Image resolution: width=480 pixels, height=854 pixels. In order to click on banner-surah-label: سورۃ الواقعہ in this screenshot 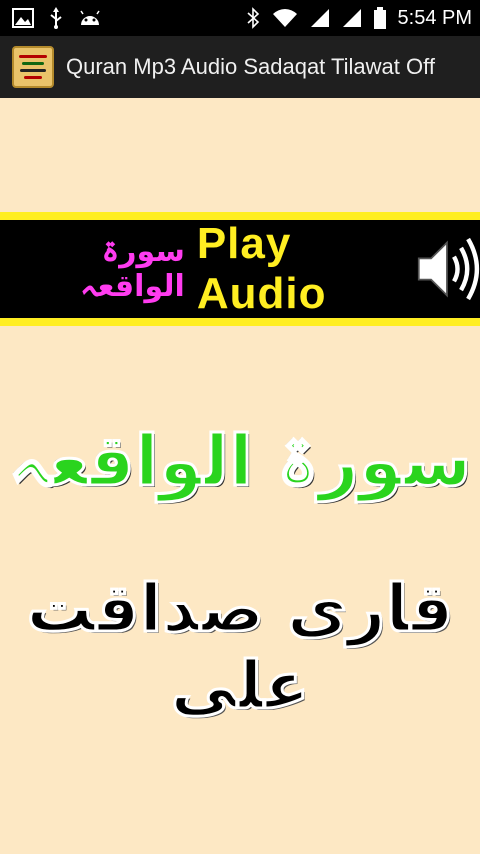, I will do `click(132, 269)`.